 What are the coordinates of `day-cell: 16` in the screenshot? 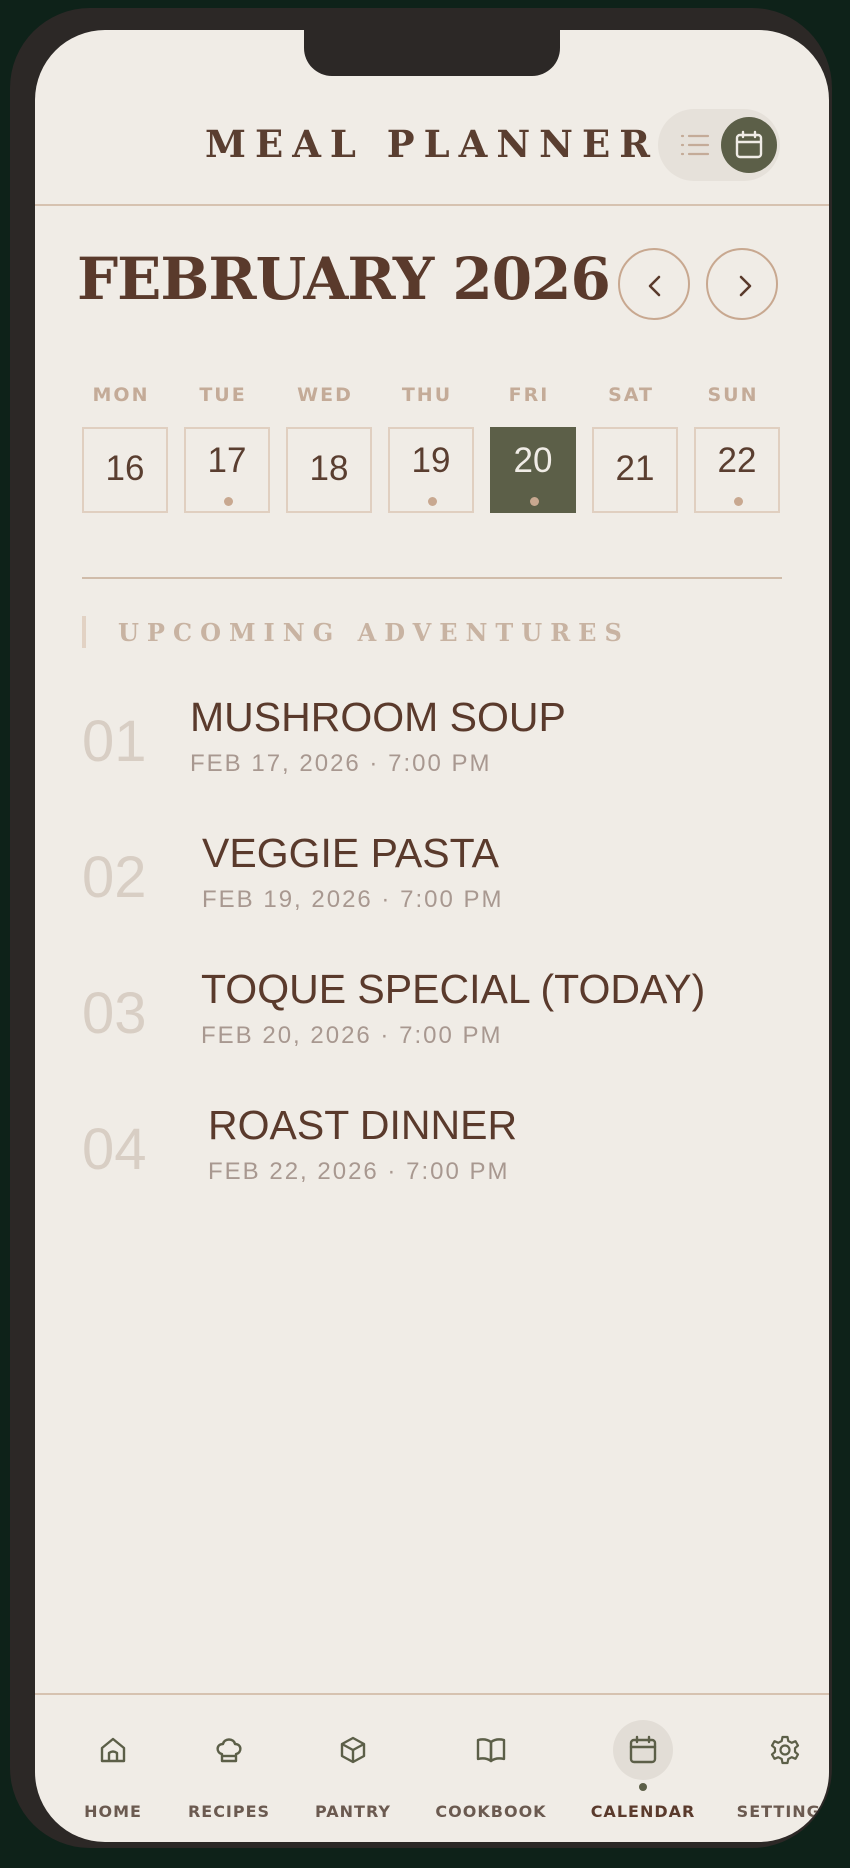 It's located at (125, 470).